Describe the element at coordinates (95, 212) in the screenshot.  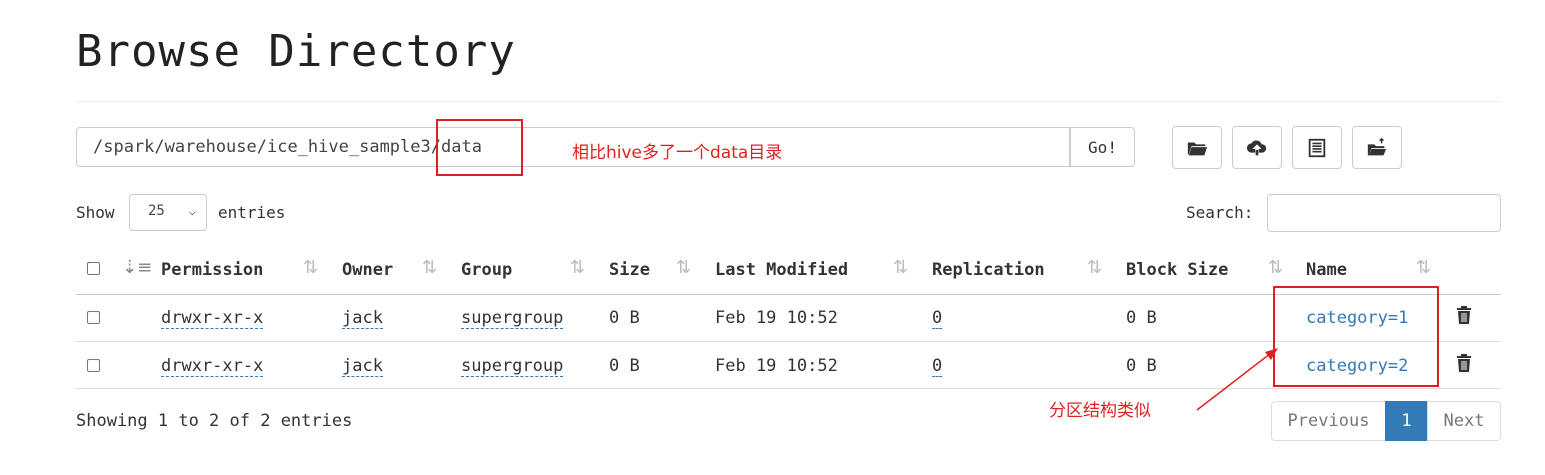
I see `show-label: Show` at that location.